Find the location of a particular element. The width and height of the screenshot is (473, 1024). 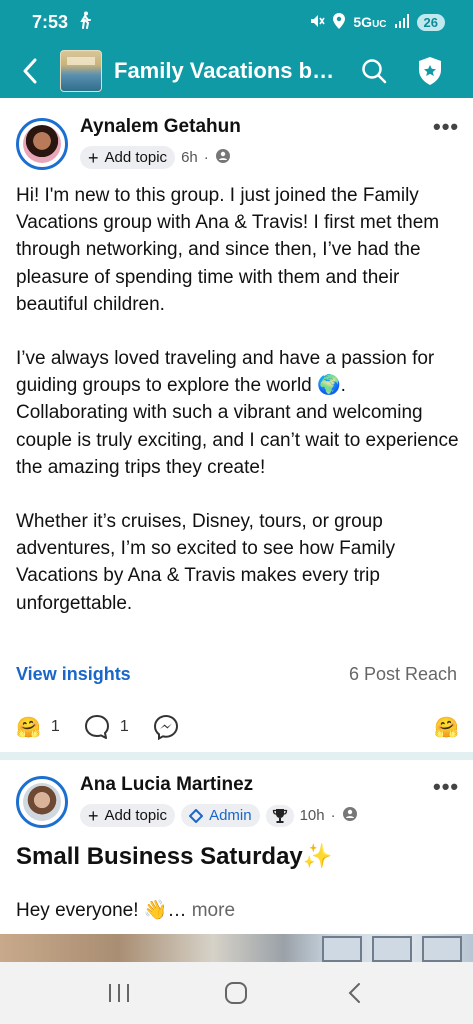

reaction-count: 1 is located at coordinates (55, 726).